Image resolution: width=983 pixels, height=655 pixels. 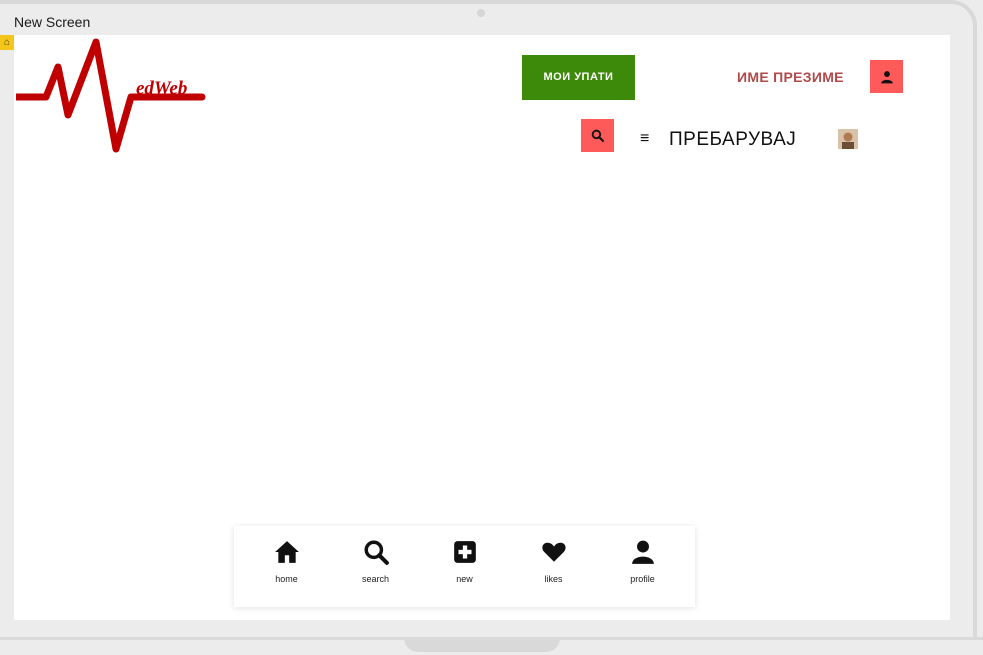 I want to click on avatar, so click(x=848, y=139).